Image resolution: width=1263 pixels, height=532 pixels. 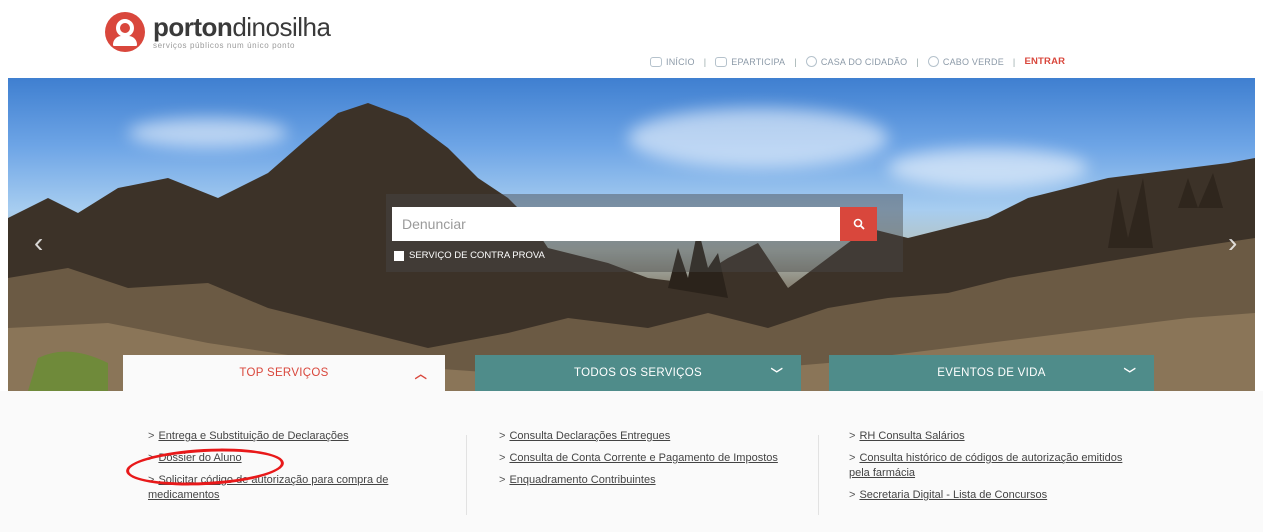 What do you see at coordinates (1237, 243) in the screenshot?
I see `slider-next-arrow: ›` at bounding box center [1237, 243].